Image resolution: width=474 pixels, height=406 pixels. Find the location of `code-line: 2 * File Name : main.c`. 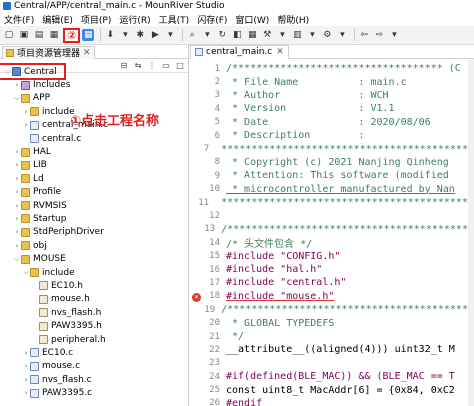

code-line: 2 * File Name : main.c is located at coordinates (332, 81).